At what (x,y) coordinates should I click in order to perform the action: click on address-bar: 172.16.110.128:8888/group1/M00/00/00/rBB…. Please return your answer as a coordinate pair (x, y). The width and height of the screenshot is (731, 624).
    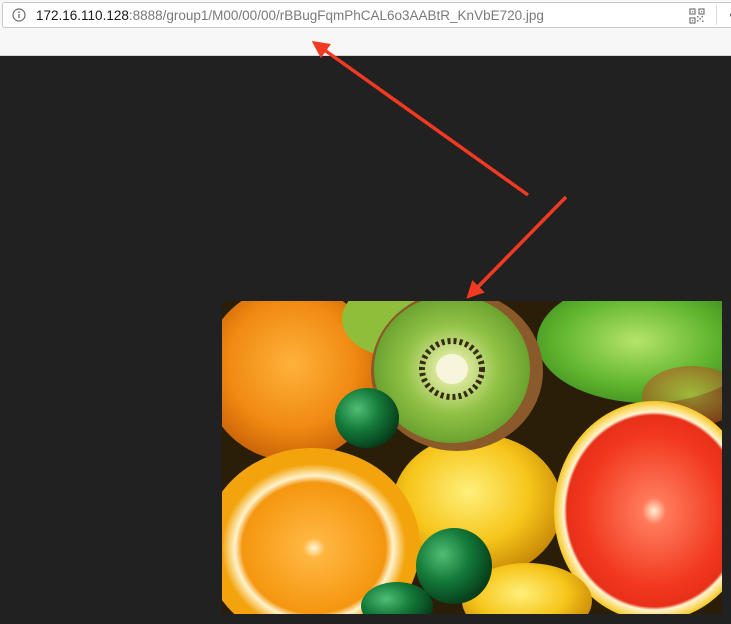
    Looking at the image, I should click on (366, 15).